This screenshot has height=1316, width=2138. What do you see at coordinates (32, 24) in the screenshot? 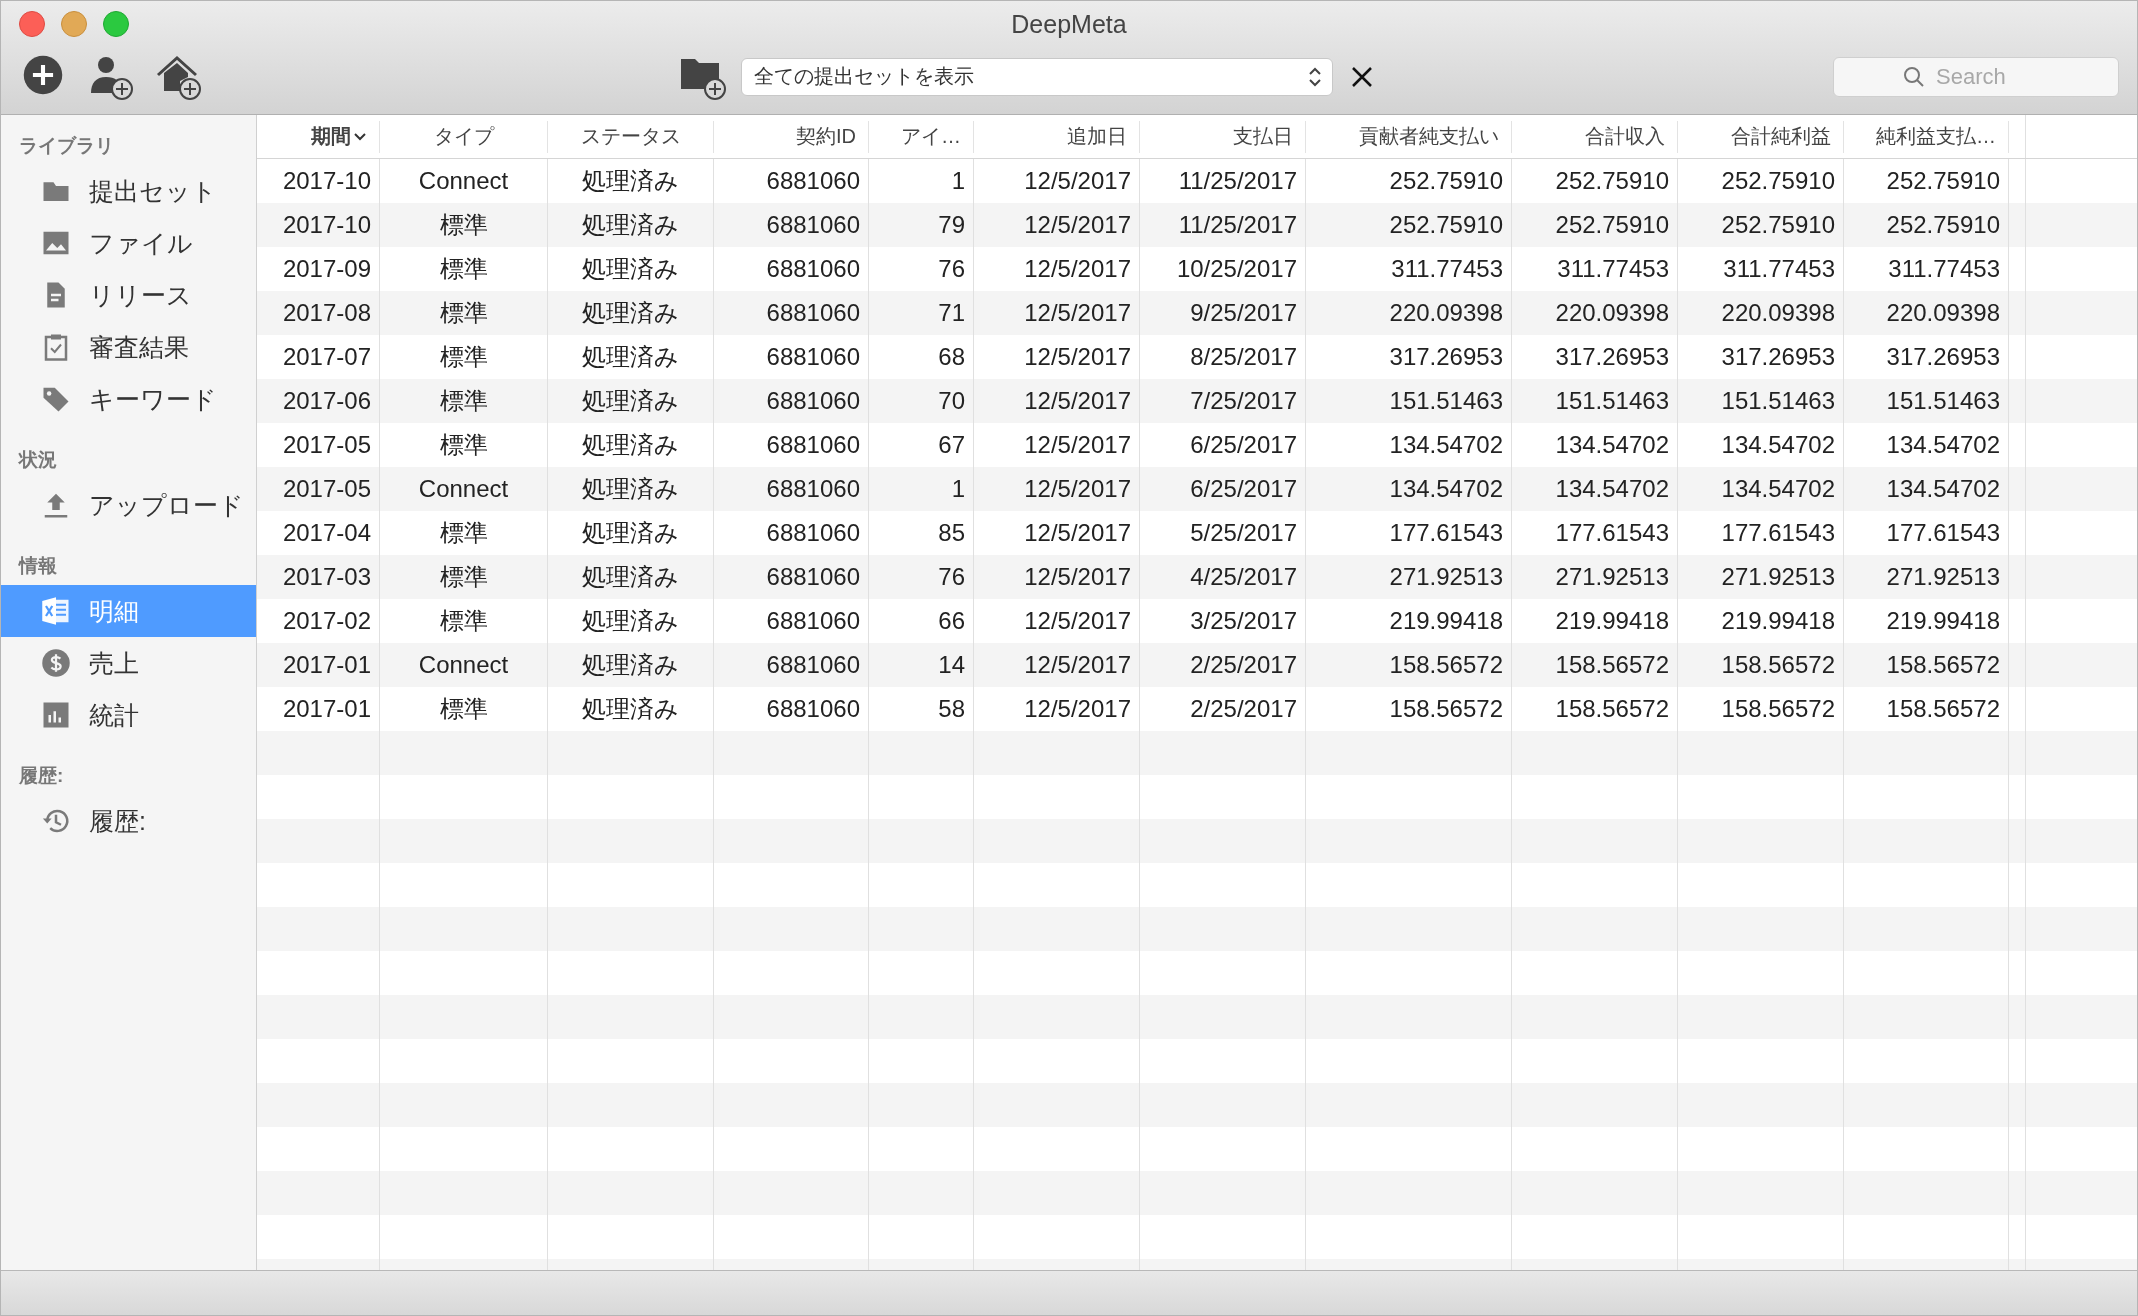
I see `close-window-button` at bounding box center [32, 24].